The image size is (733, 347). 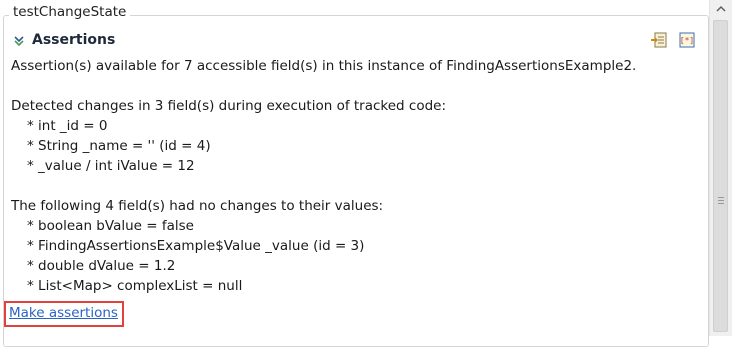 What do you see at coordinates (19, 40) in the screenshot?
I see `collapse-toggle-icon` at bounding box center [19, 40].